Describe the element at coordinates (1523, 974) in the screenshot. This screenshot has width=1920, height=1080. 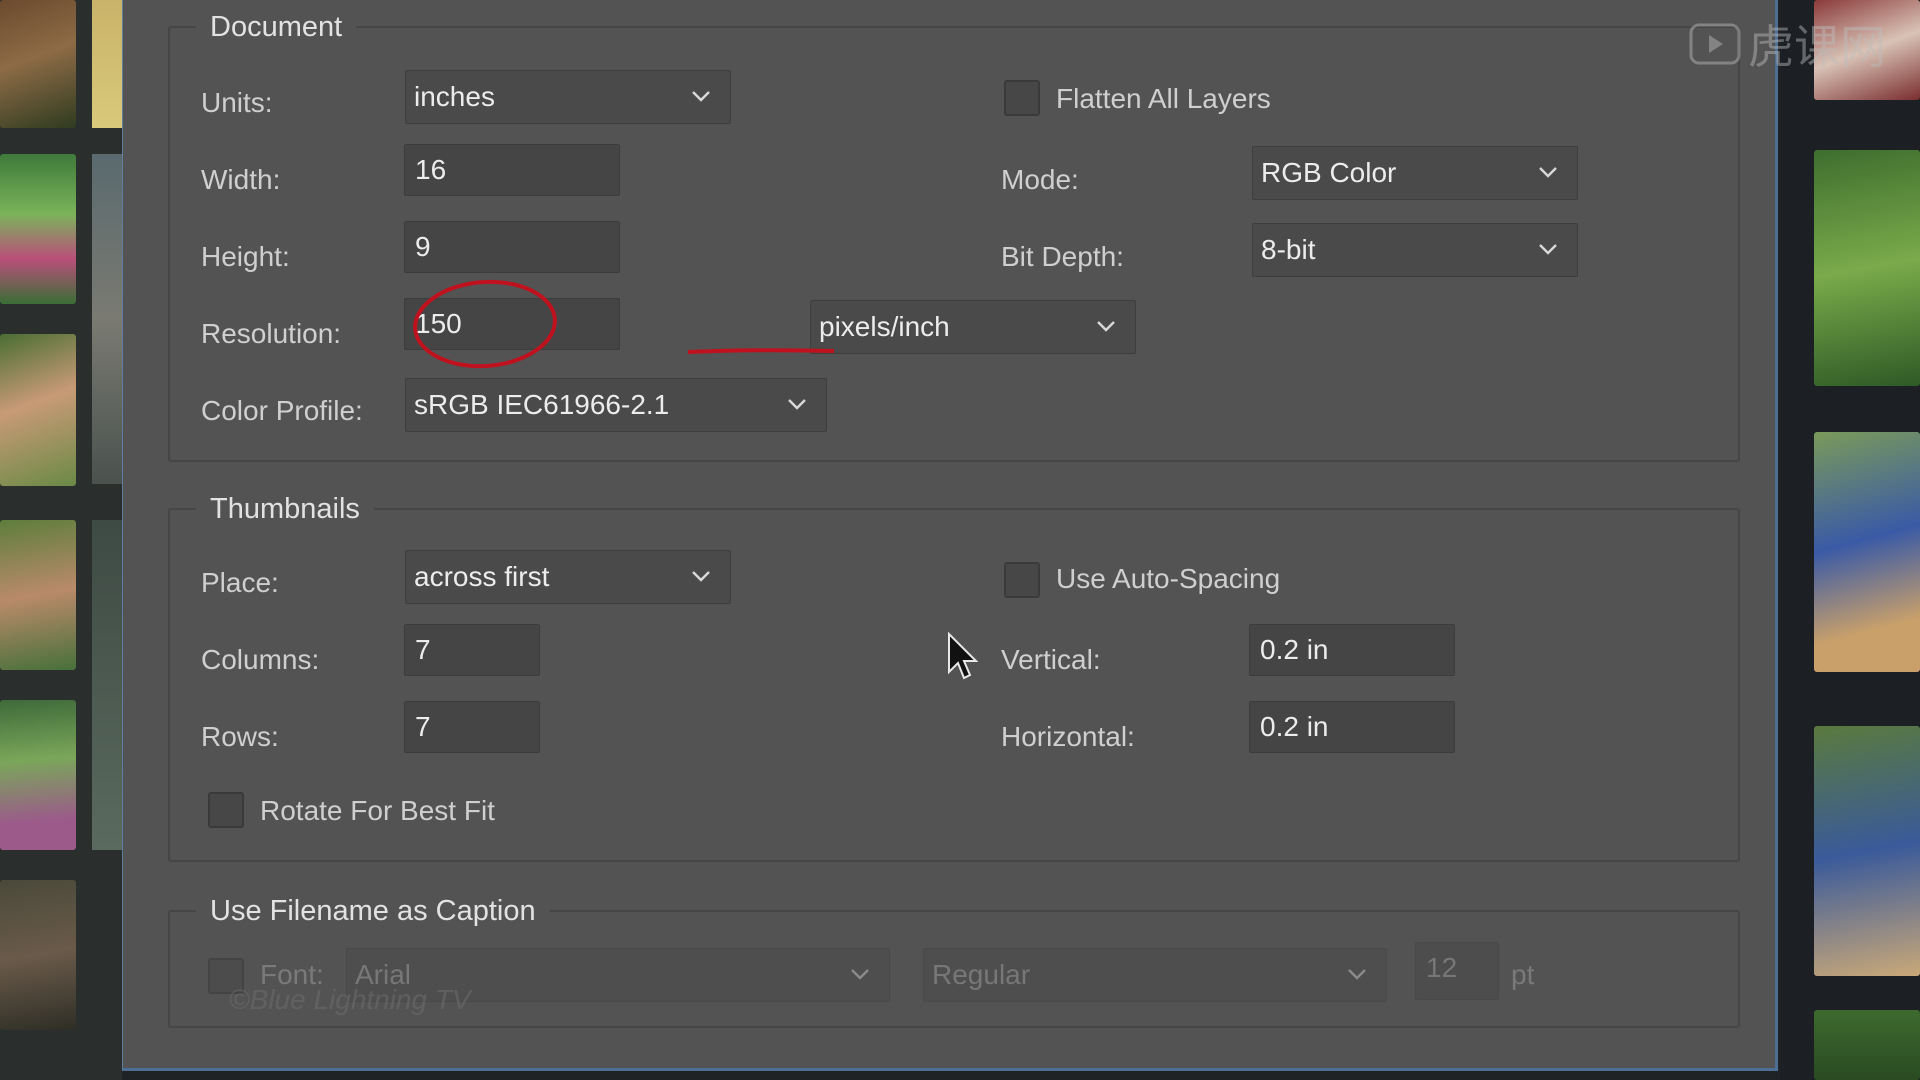
I see `font-size-unit: pt` at that location.